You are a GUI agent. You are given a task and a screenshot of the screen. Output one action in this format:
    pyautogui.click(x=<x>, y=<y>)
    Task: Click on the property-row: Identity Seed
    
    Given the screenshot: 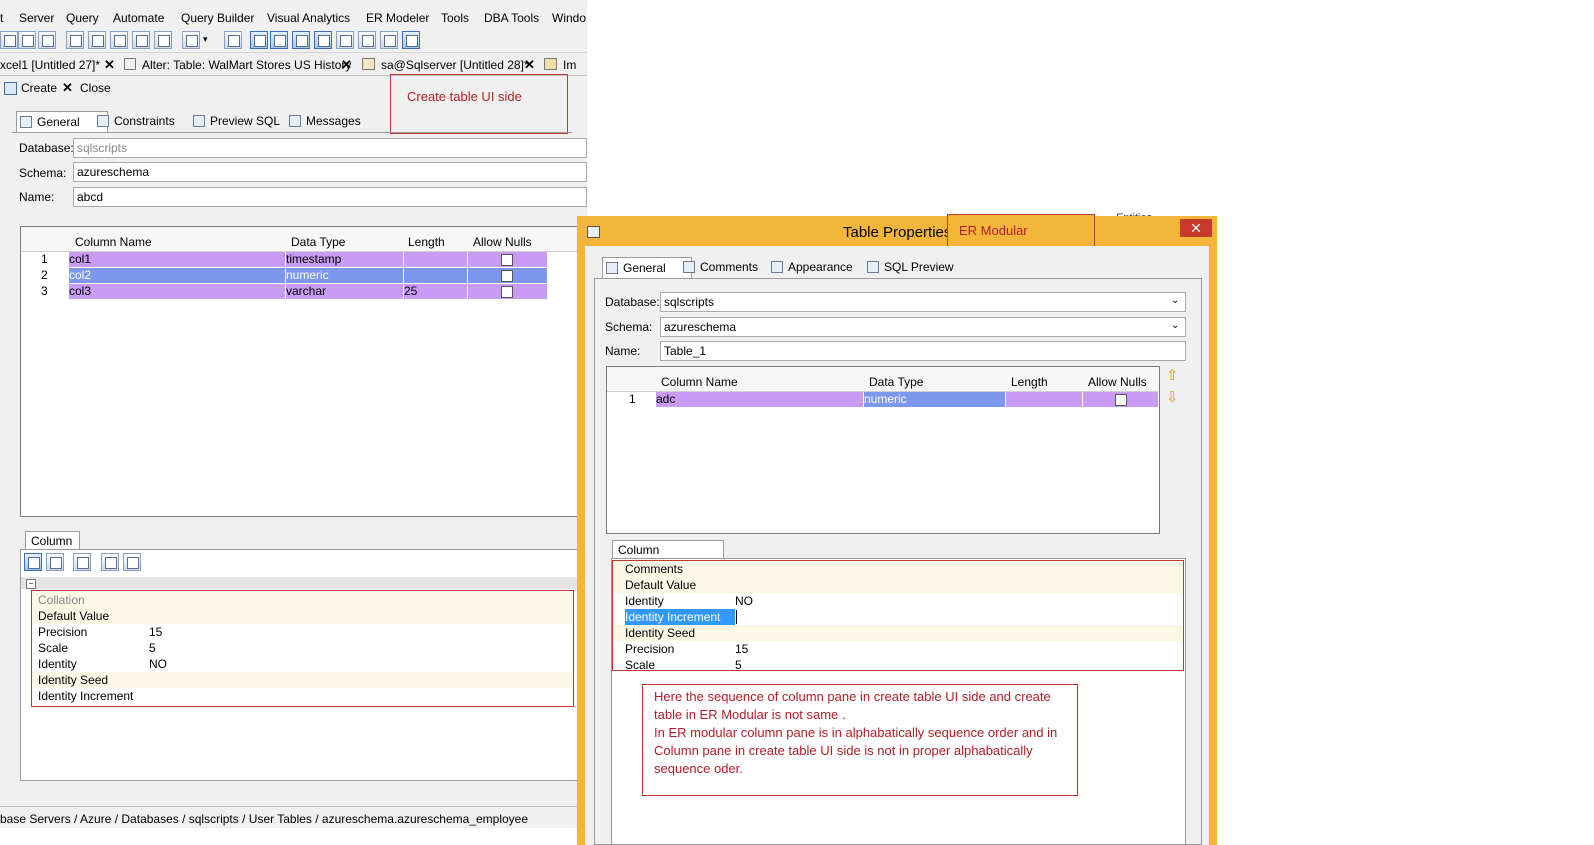 What is the action you would take?
    pyautogui.click(x=302, y=680)
    